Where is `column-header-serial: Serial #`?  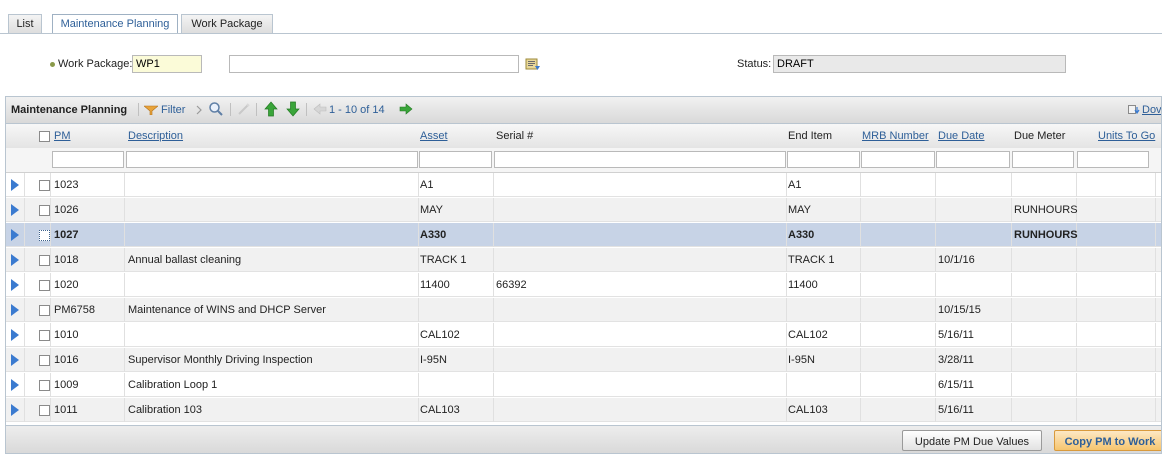 column-header-serial: Serial # is located at coordinates (514, 136).